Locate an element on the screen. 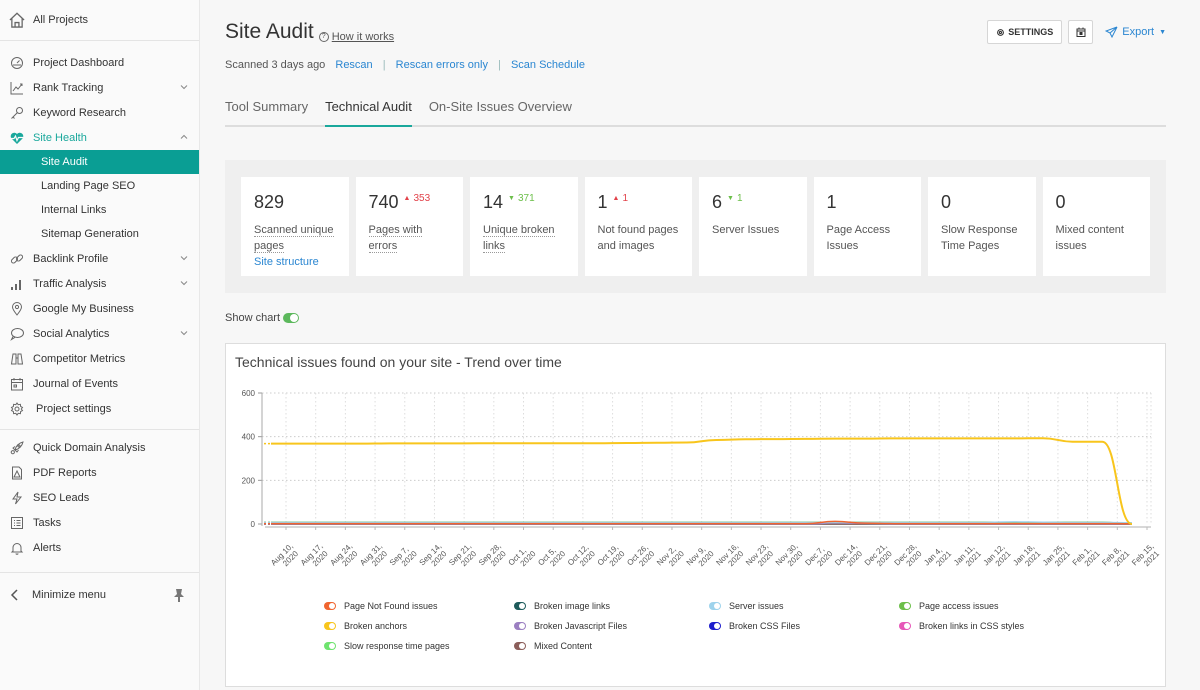  sidebar-subitem-landing-page-seo: Landing Page SEO is located at coordinates (99, 186).